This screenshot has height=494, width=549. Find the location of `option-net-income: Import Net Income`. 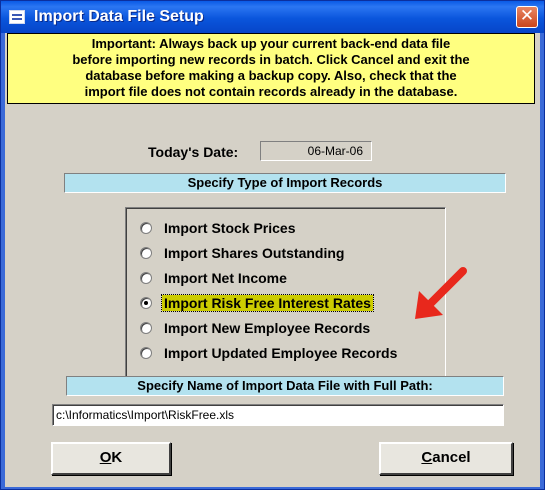

option-net-income: Import Net Income is located at coordinates (214, 278).